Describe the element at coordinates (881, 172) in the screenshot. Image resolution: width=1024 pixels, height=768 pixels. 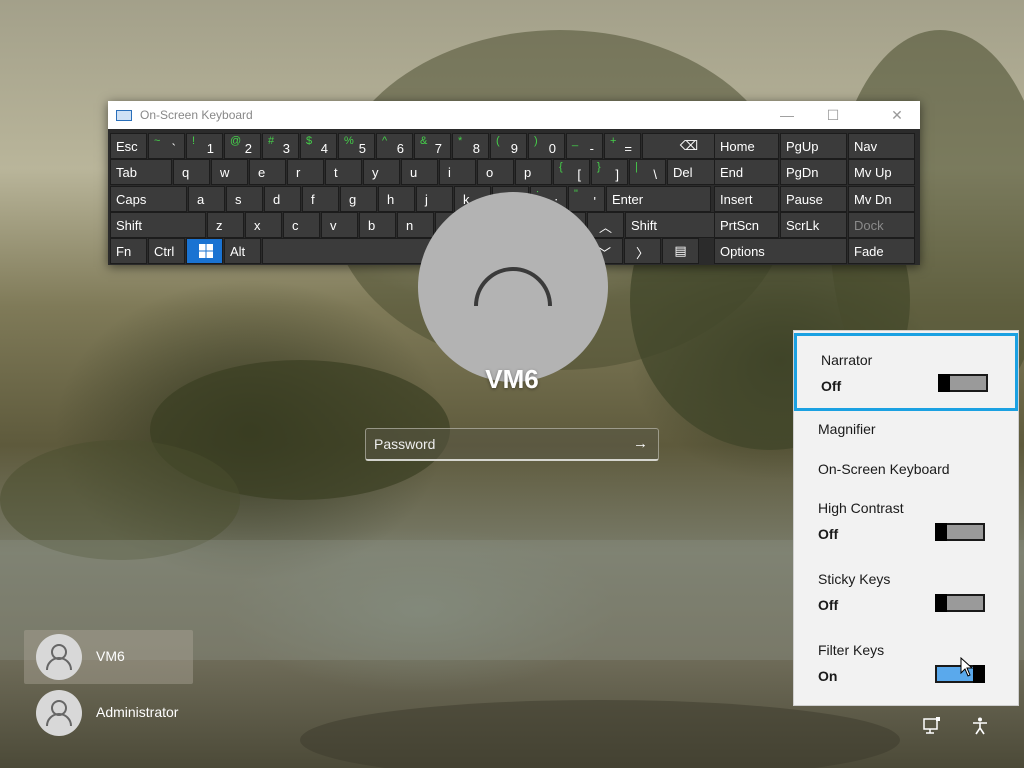
I see `key-mv-up: Mv Up` at that location.